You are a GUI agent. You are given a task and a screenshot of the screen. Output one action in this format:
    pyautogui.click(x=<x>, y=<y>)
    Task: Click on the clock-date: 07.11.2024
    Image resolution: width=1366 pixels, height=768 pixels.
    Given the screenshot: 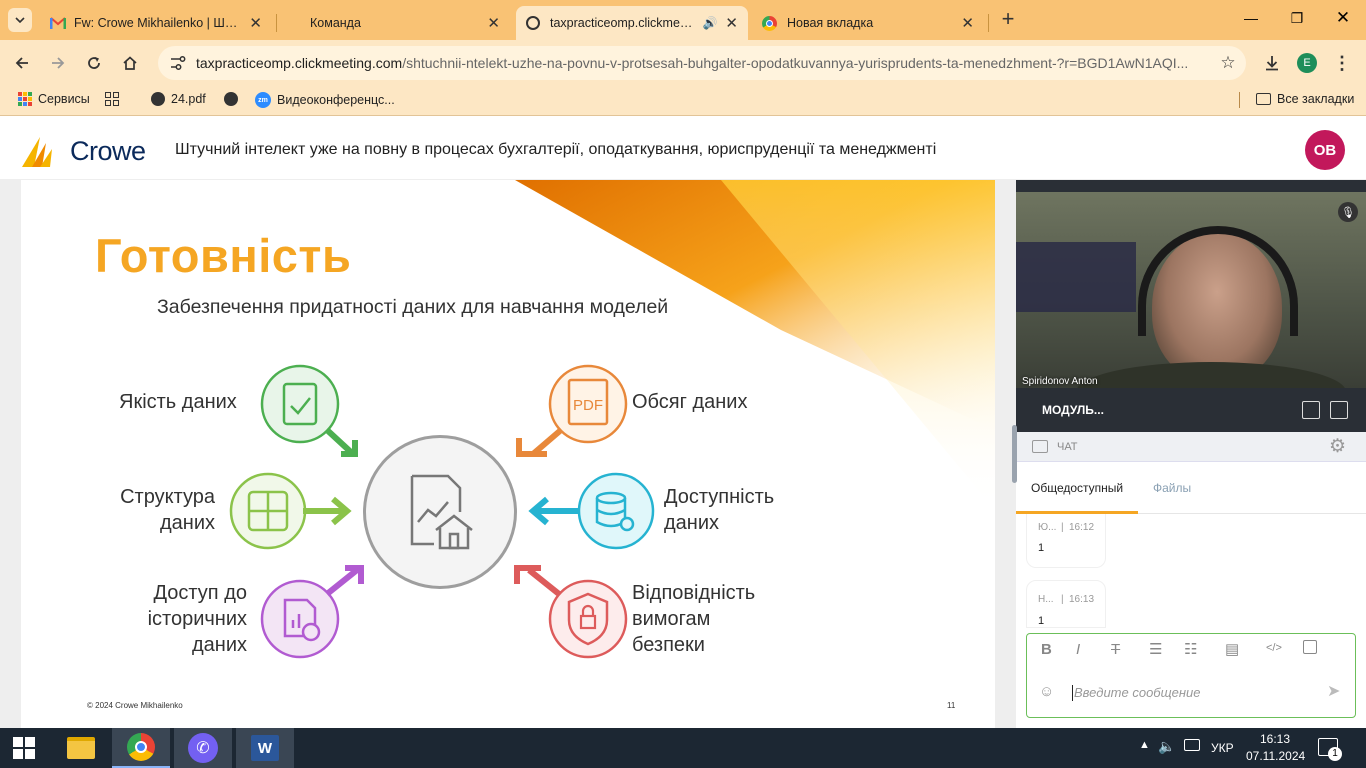 What is the action you would take?
    pyautogui.click(x=1275, y=756)
    